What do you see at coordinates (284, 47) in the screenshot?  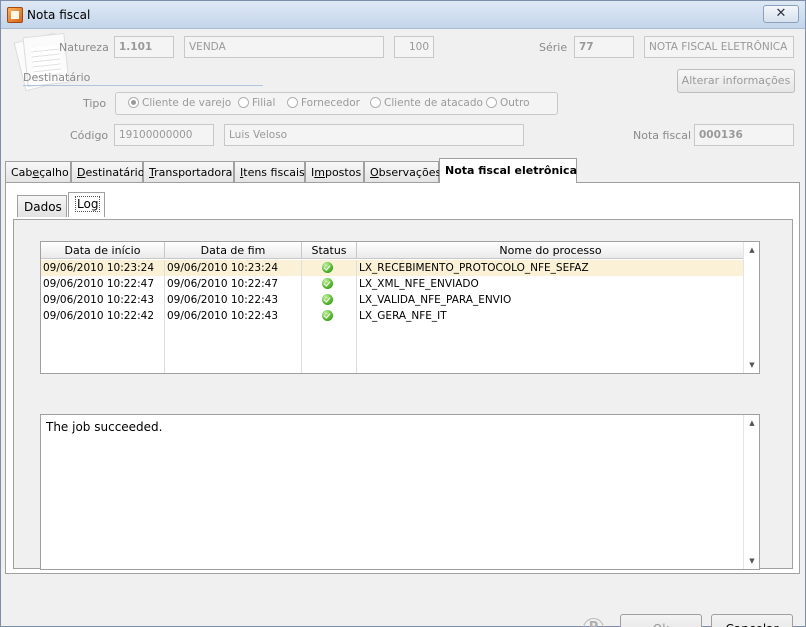 I see `natureza-desc-field: VENDA` at bounding box center [284, 47].